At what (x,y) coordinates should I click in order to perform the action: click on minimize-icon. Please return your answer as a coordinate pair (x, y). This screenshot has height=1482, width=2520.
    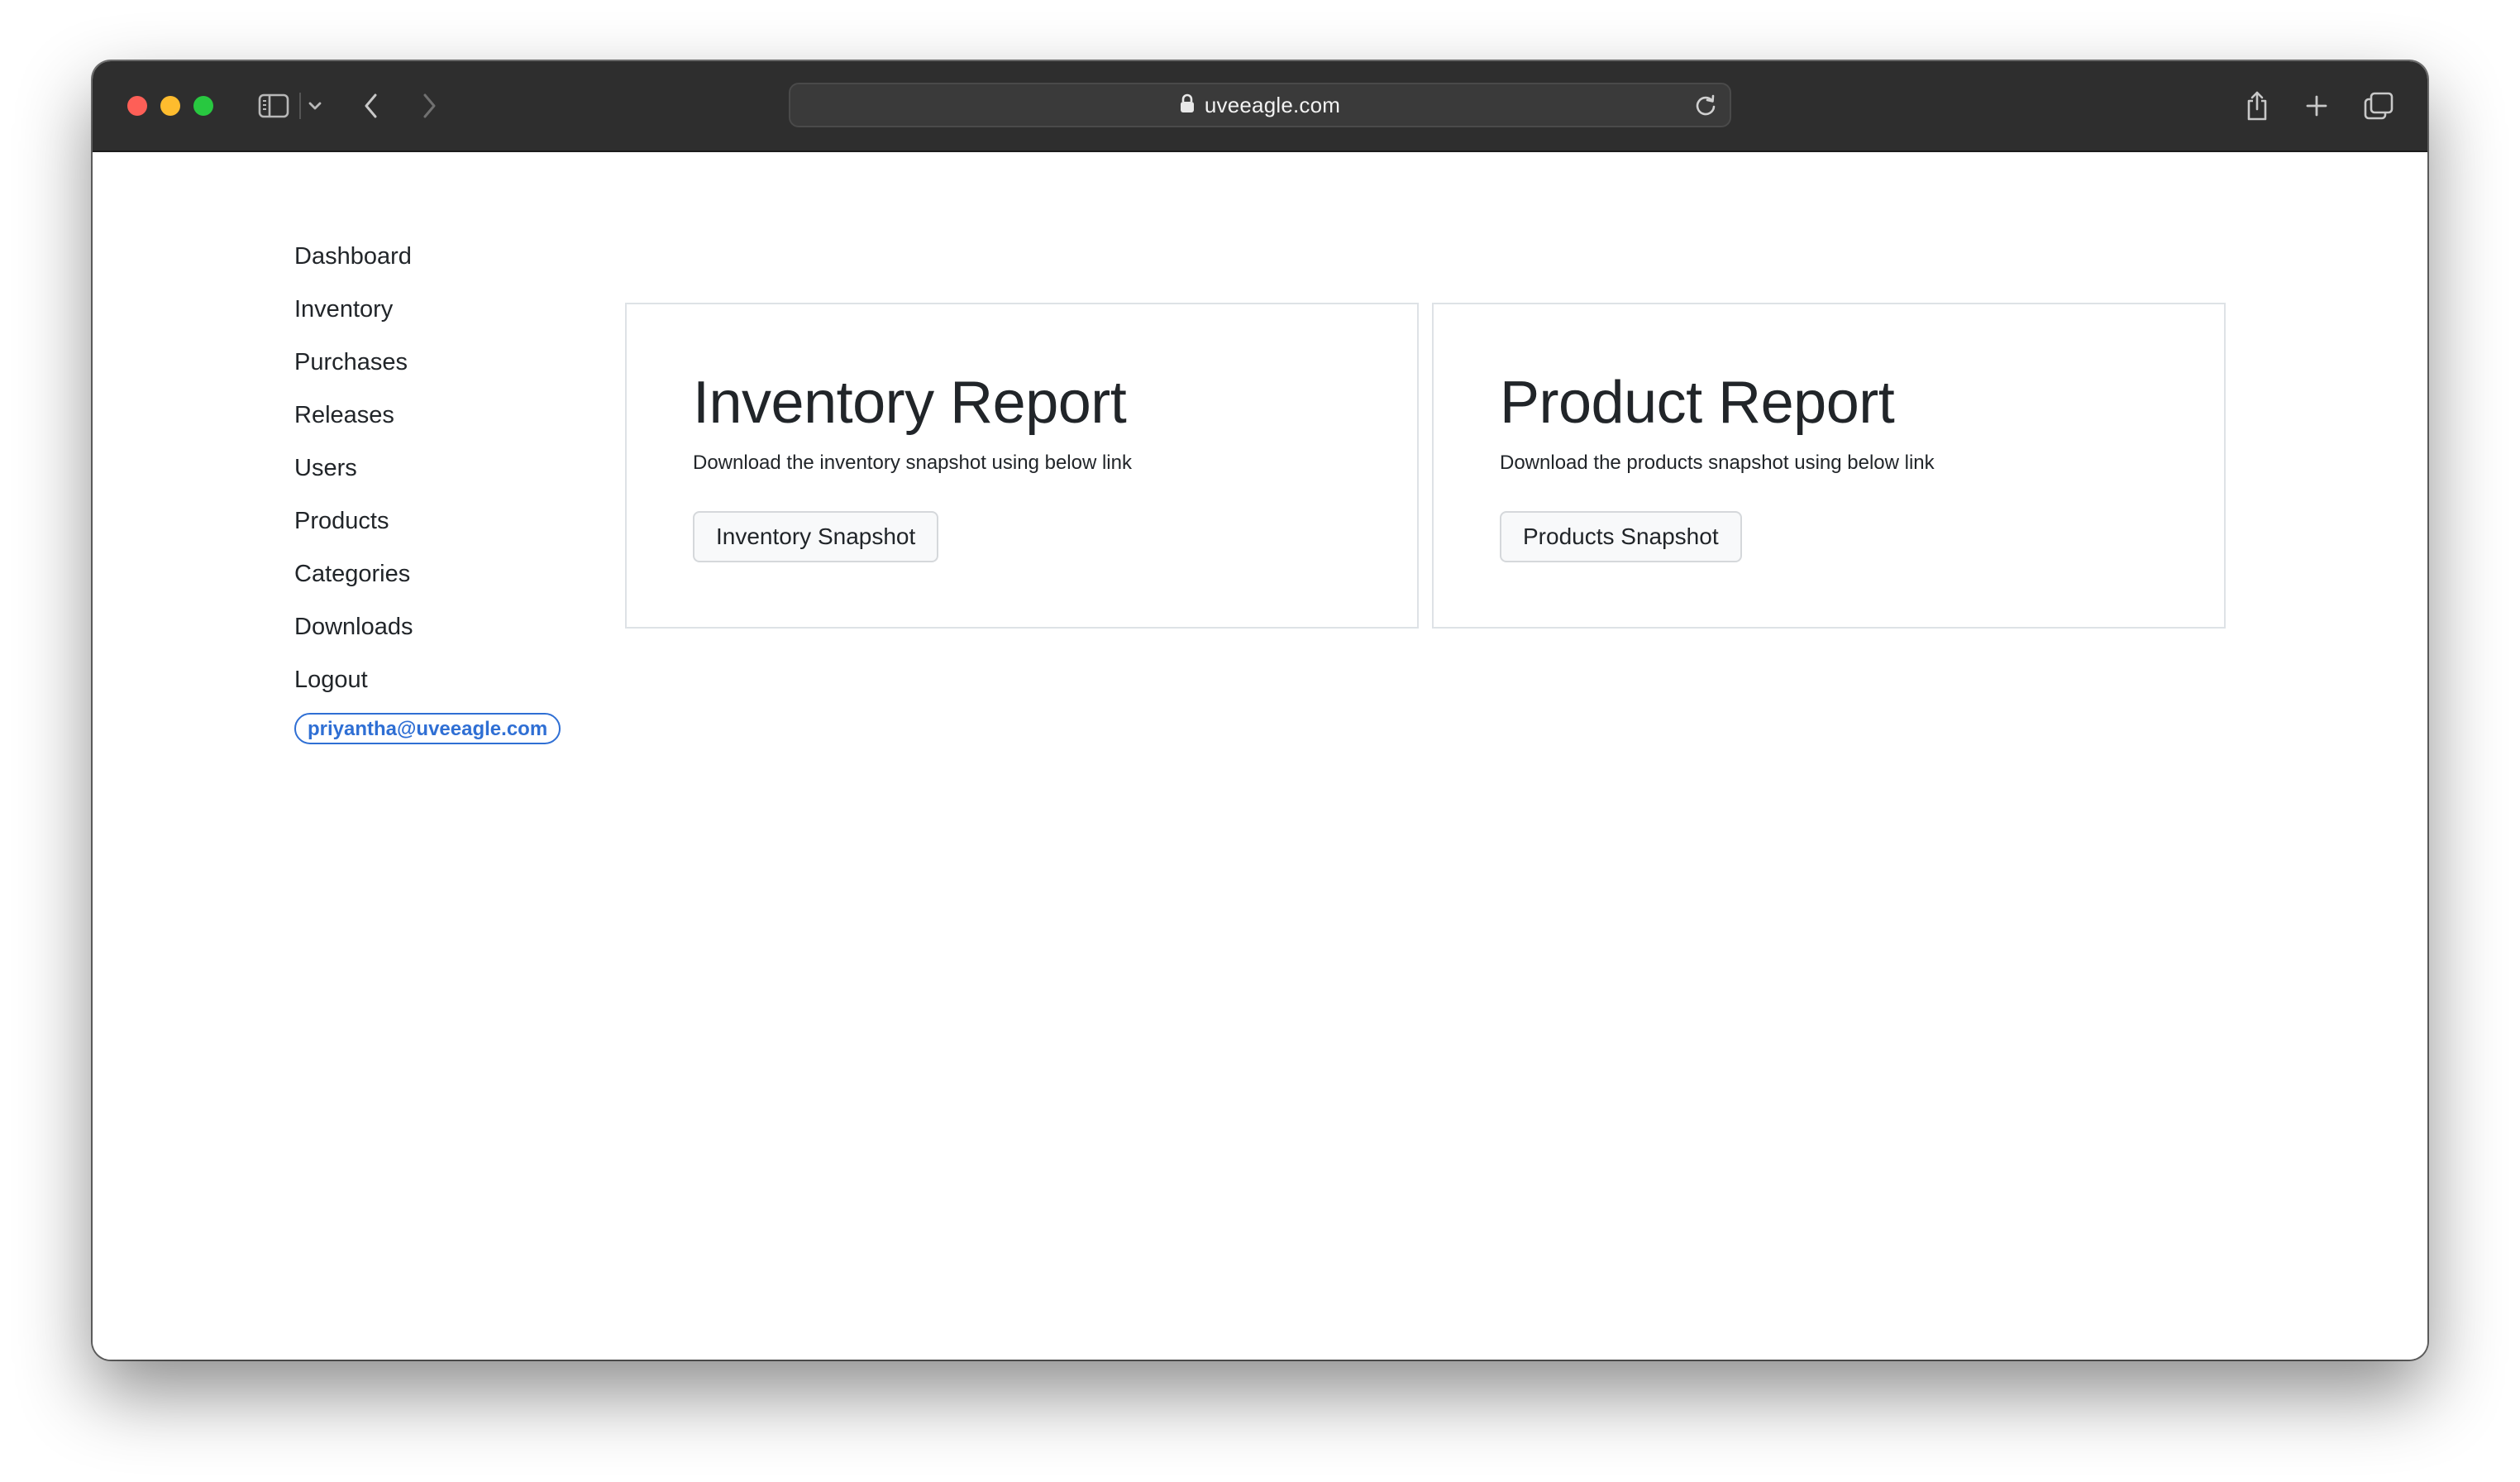
    Looking at the image, I should click on (170, 106).